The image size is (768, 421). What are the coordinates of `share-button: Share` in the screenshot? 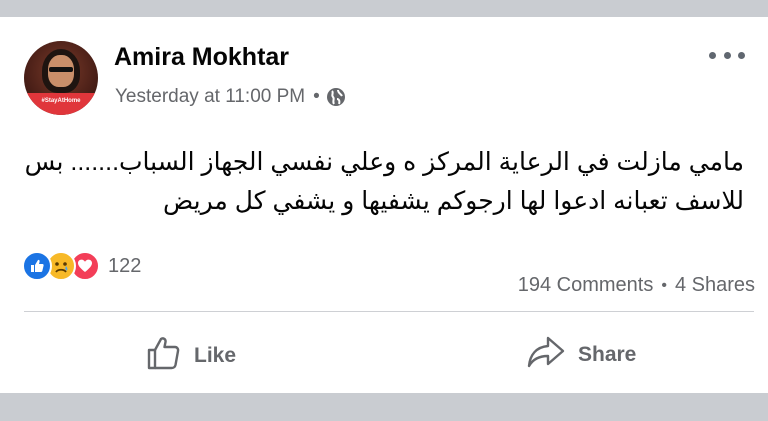 It's located at (581, 355).